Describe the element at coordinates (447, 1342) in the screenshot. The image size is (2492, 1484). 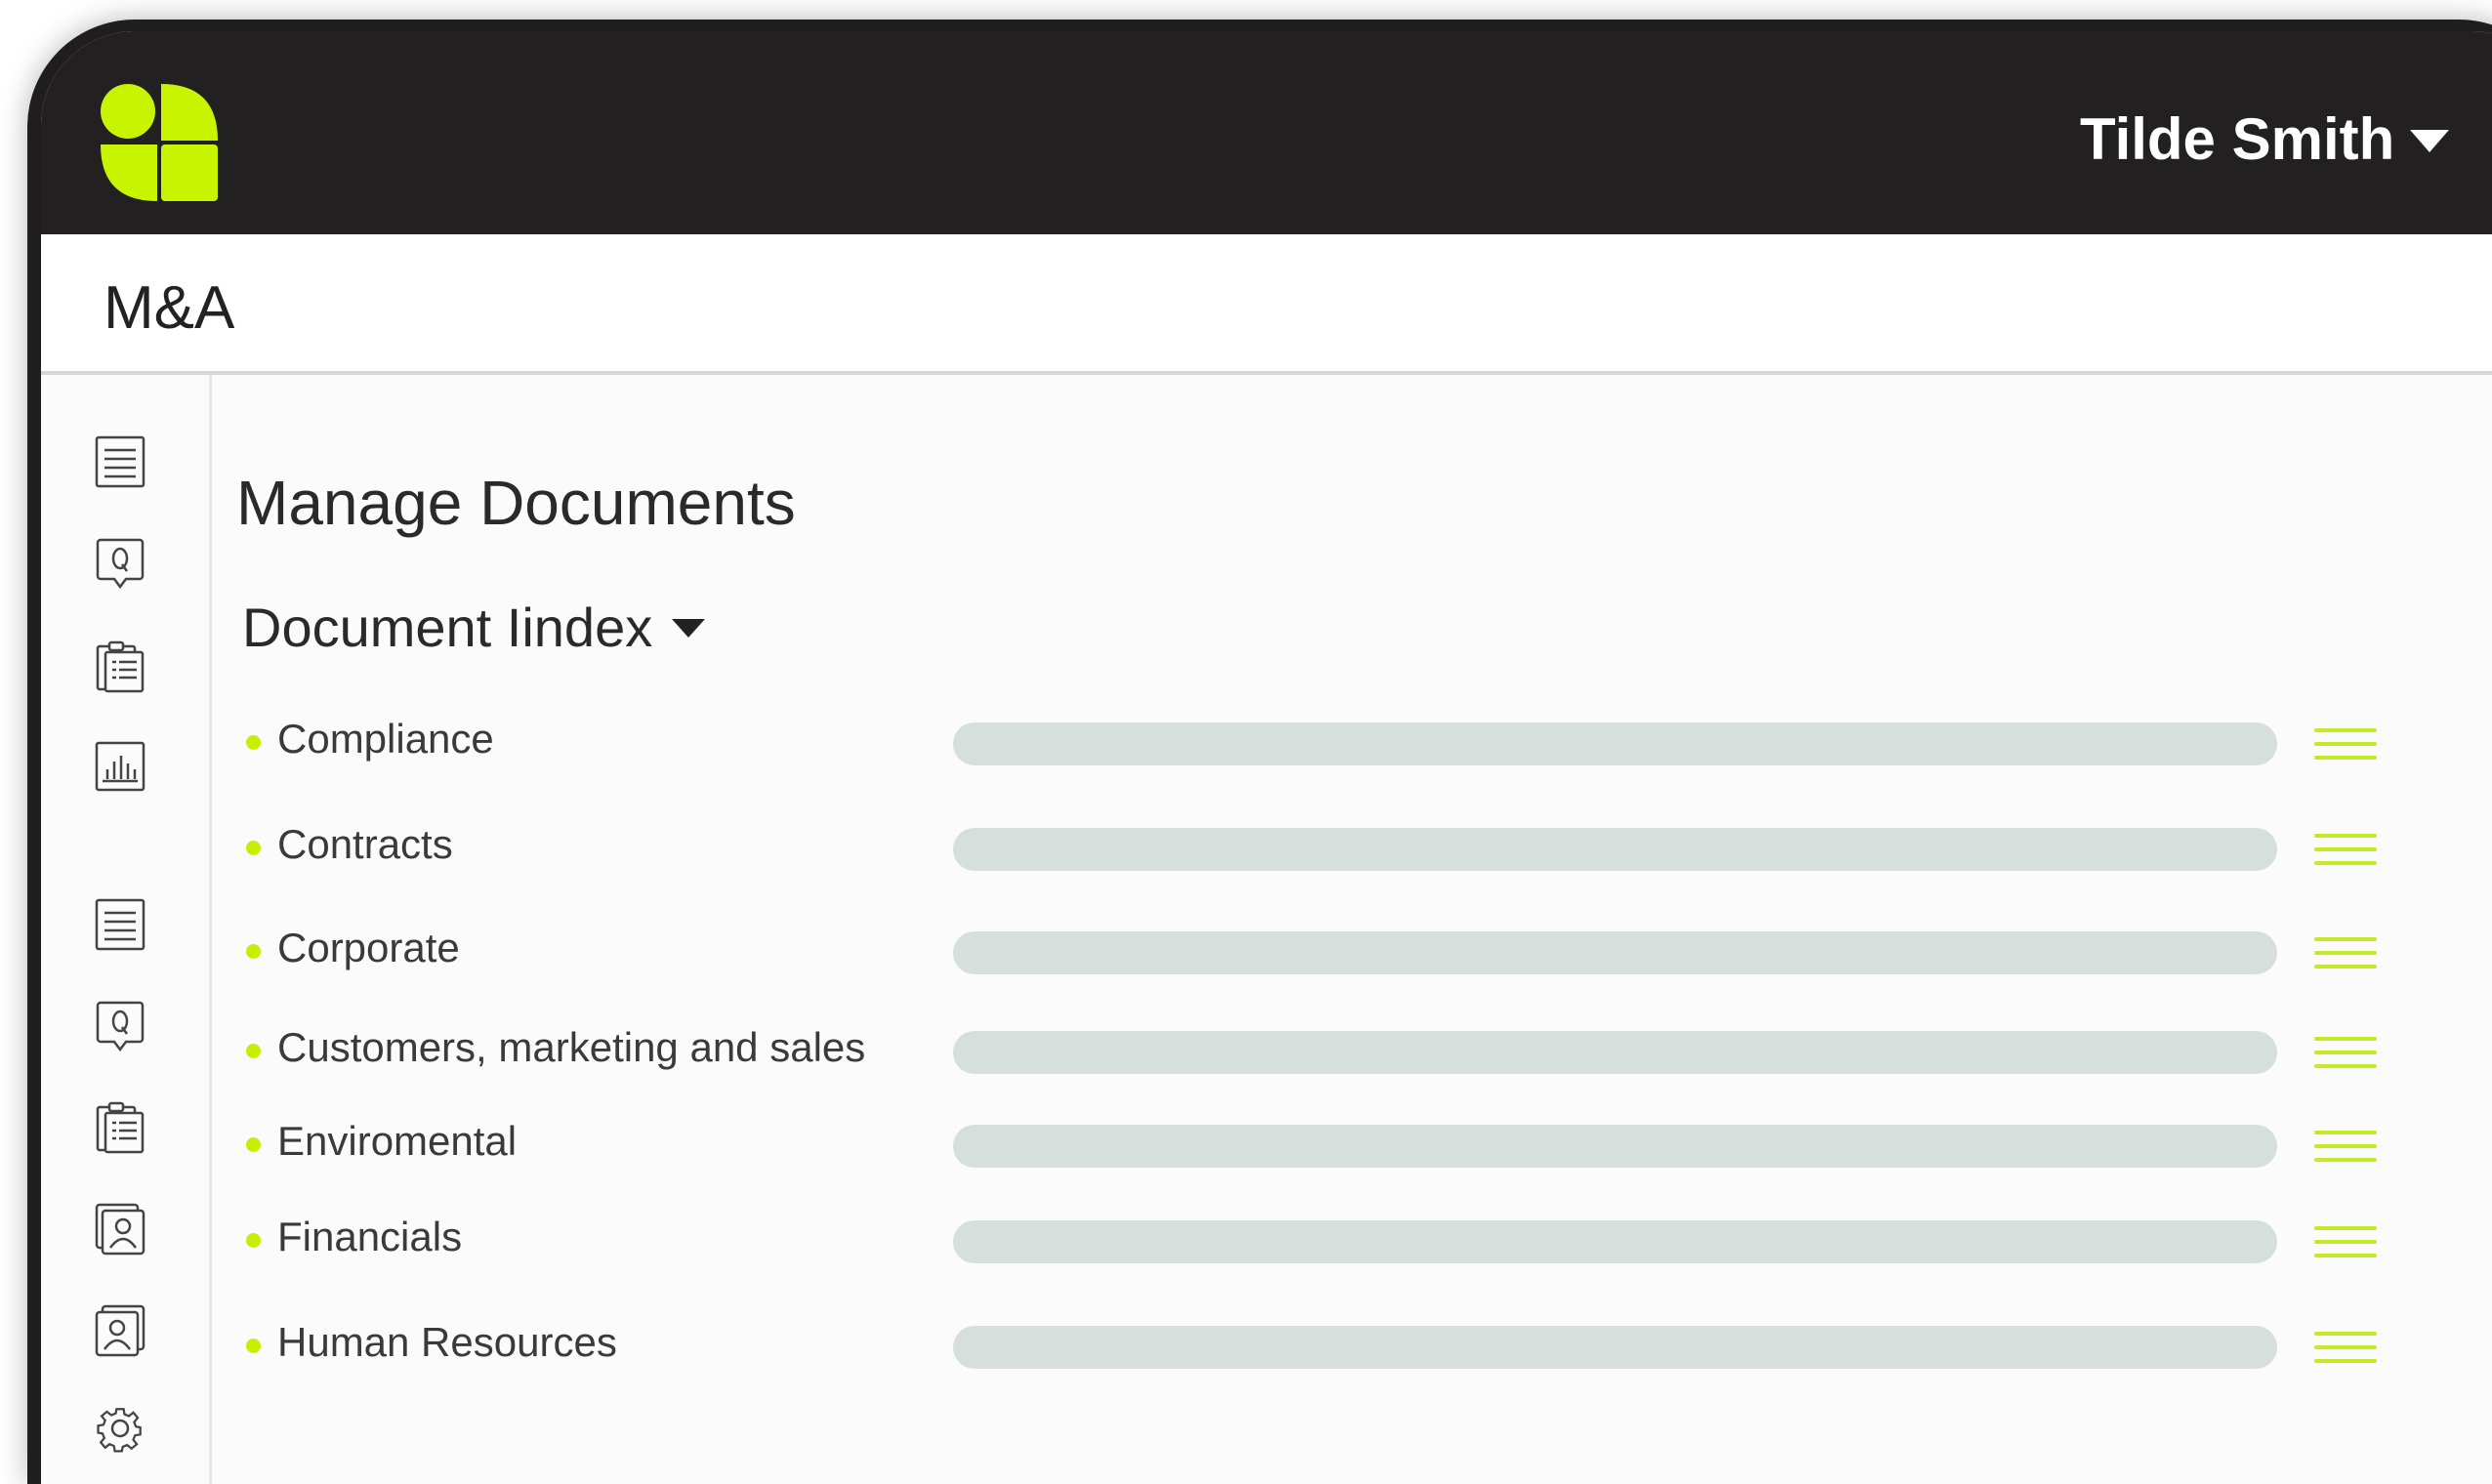
I see `document-label: Human Resources` at that location.